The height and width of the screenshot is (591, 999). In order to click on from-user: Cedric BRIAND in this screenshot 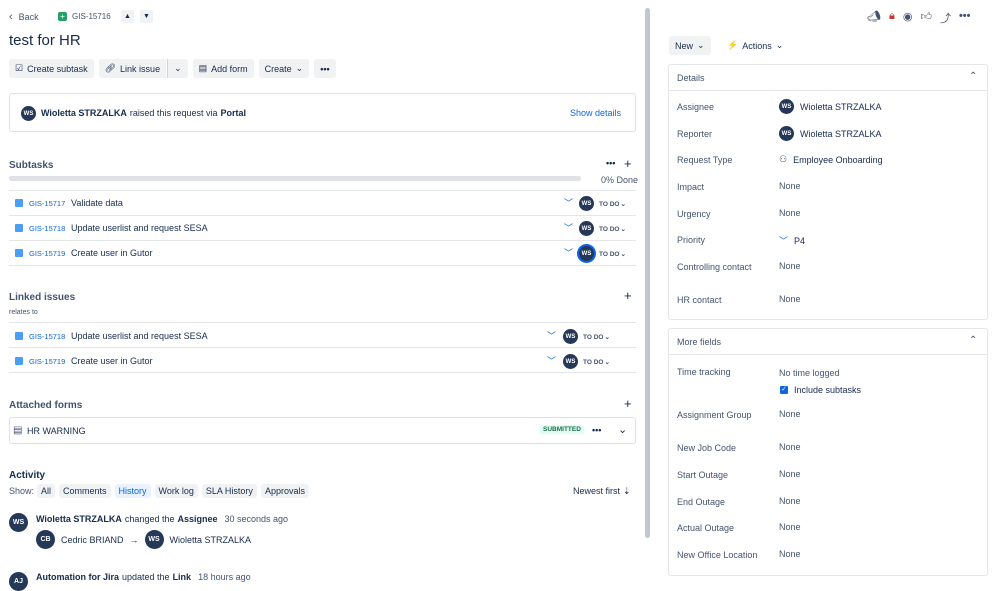, I will do `click(92, 539)`.